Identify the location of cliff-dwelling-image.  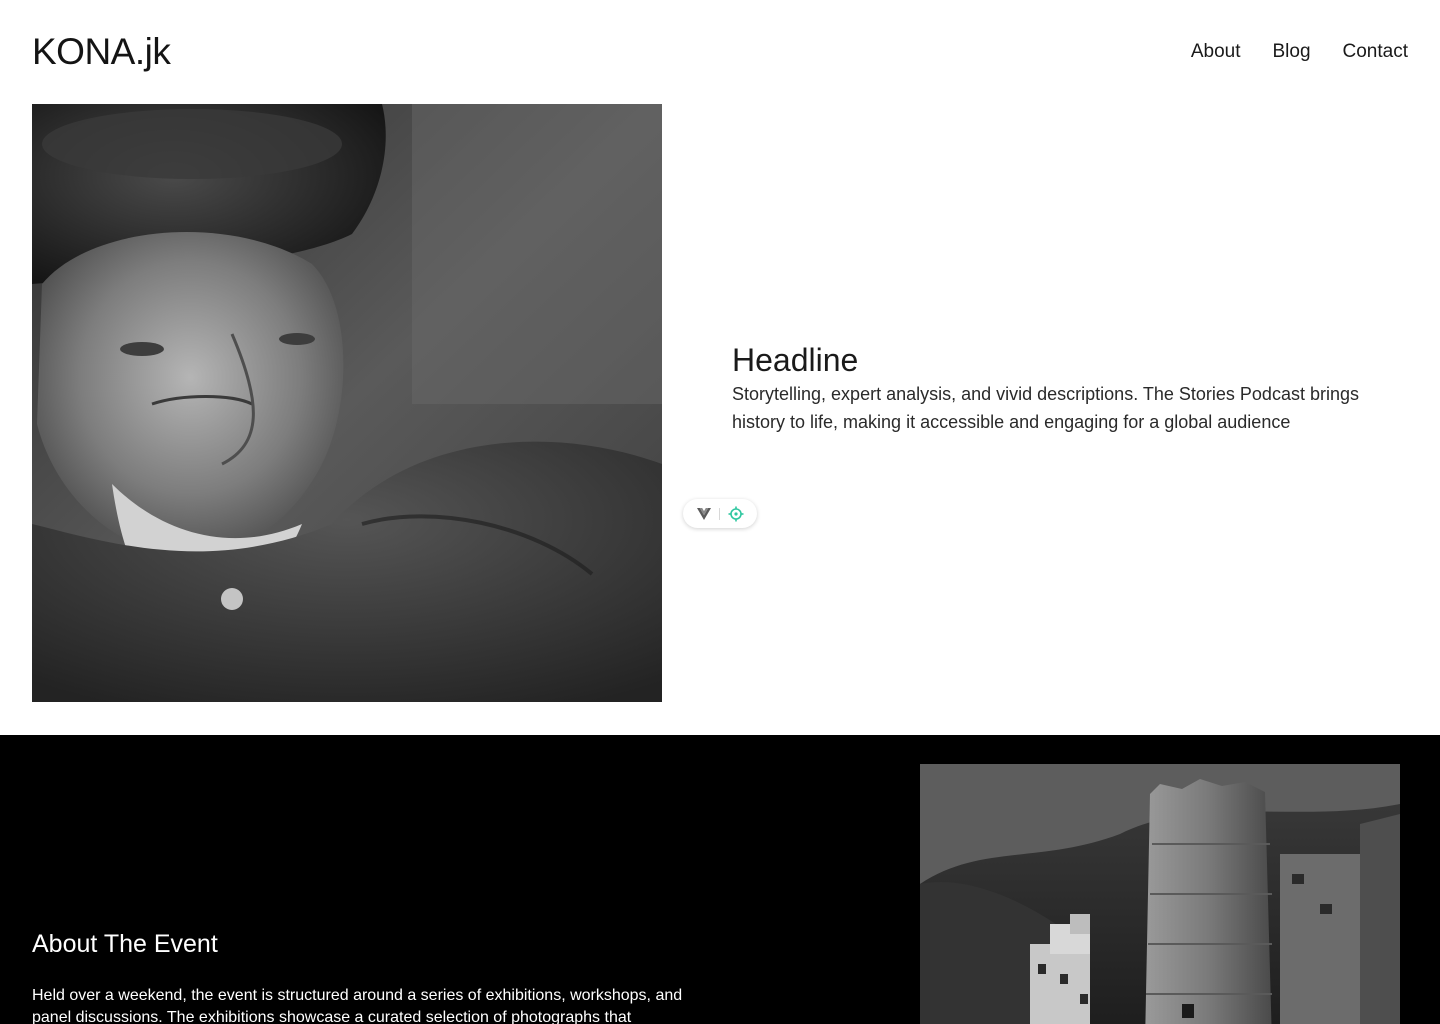
(1160, 894).